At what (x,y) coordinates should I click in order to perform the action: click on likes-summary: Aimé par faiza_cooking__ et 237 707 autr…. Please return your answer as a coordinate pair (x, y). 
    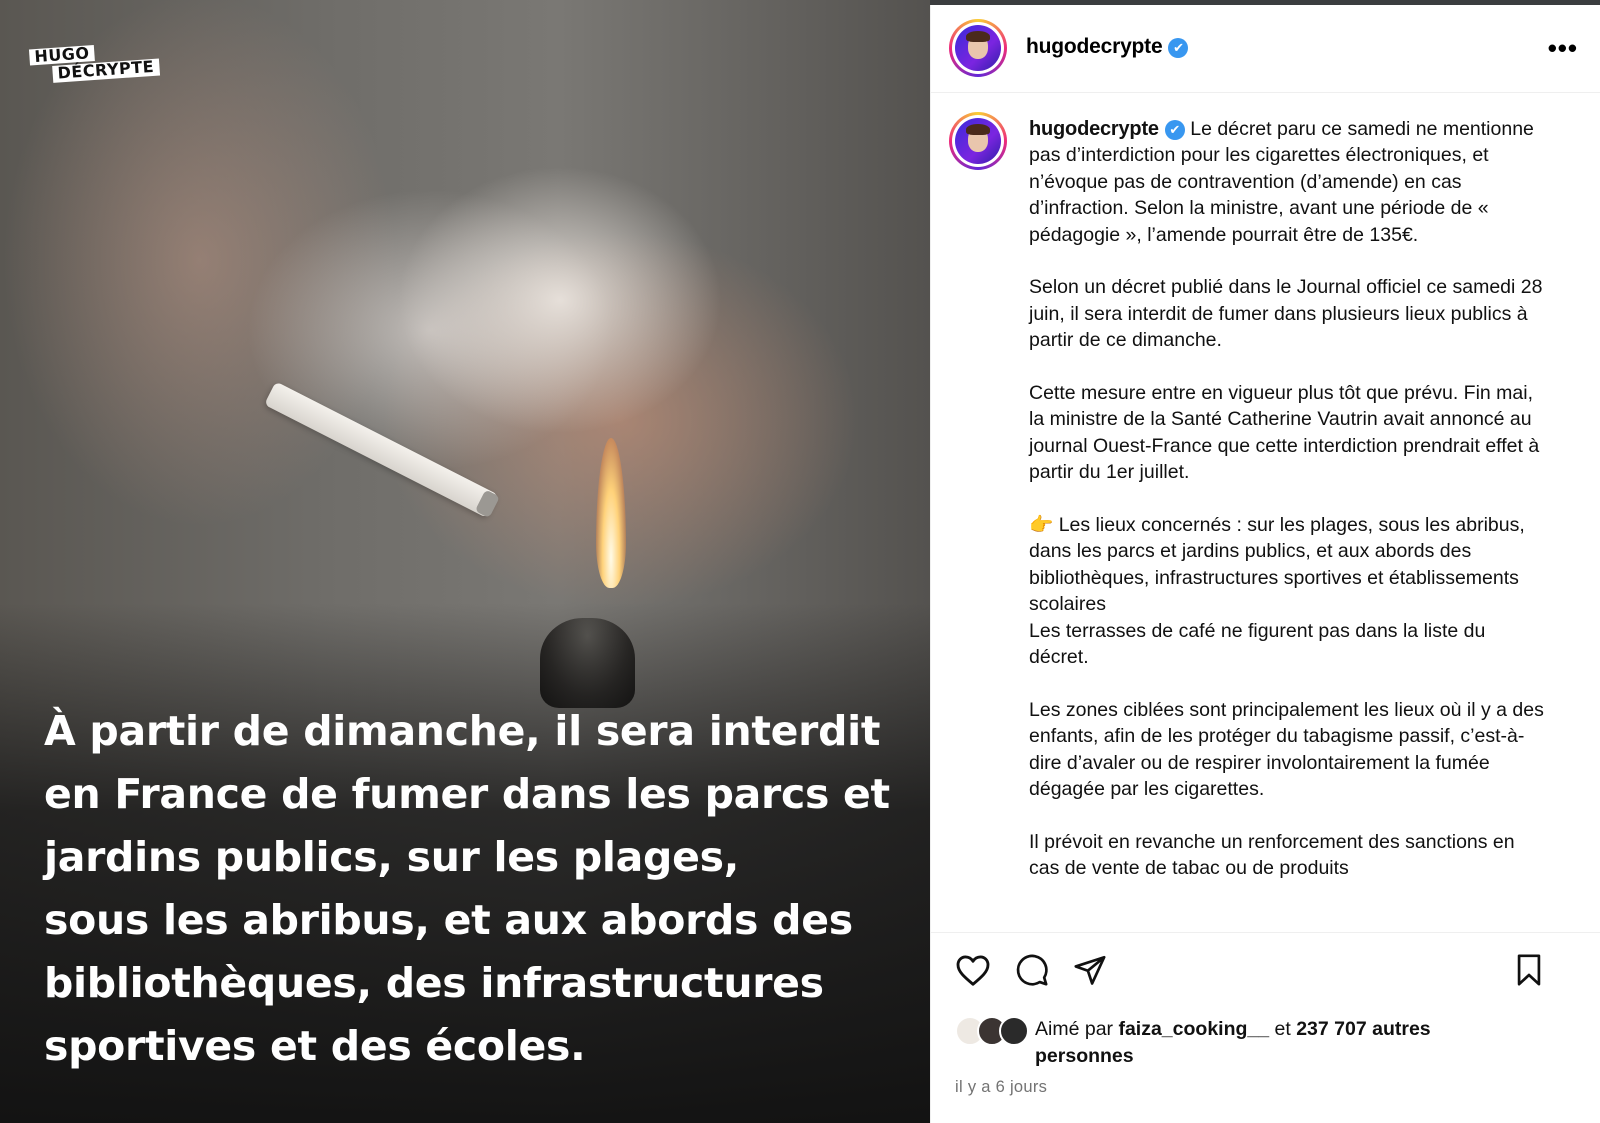
    Looking at the image, I should click on (1235, 1043).